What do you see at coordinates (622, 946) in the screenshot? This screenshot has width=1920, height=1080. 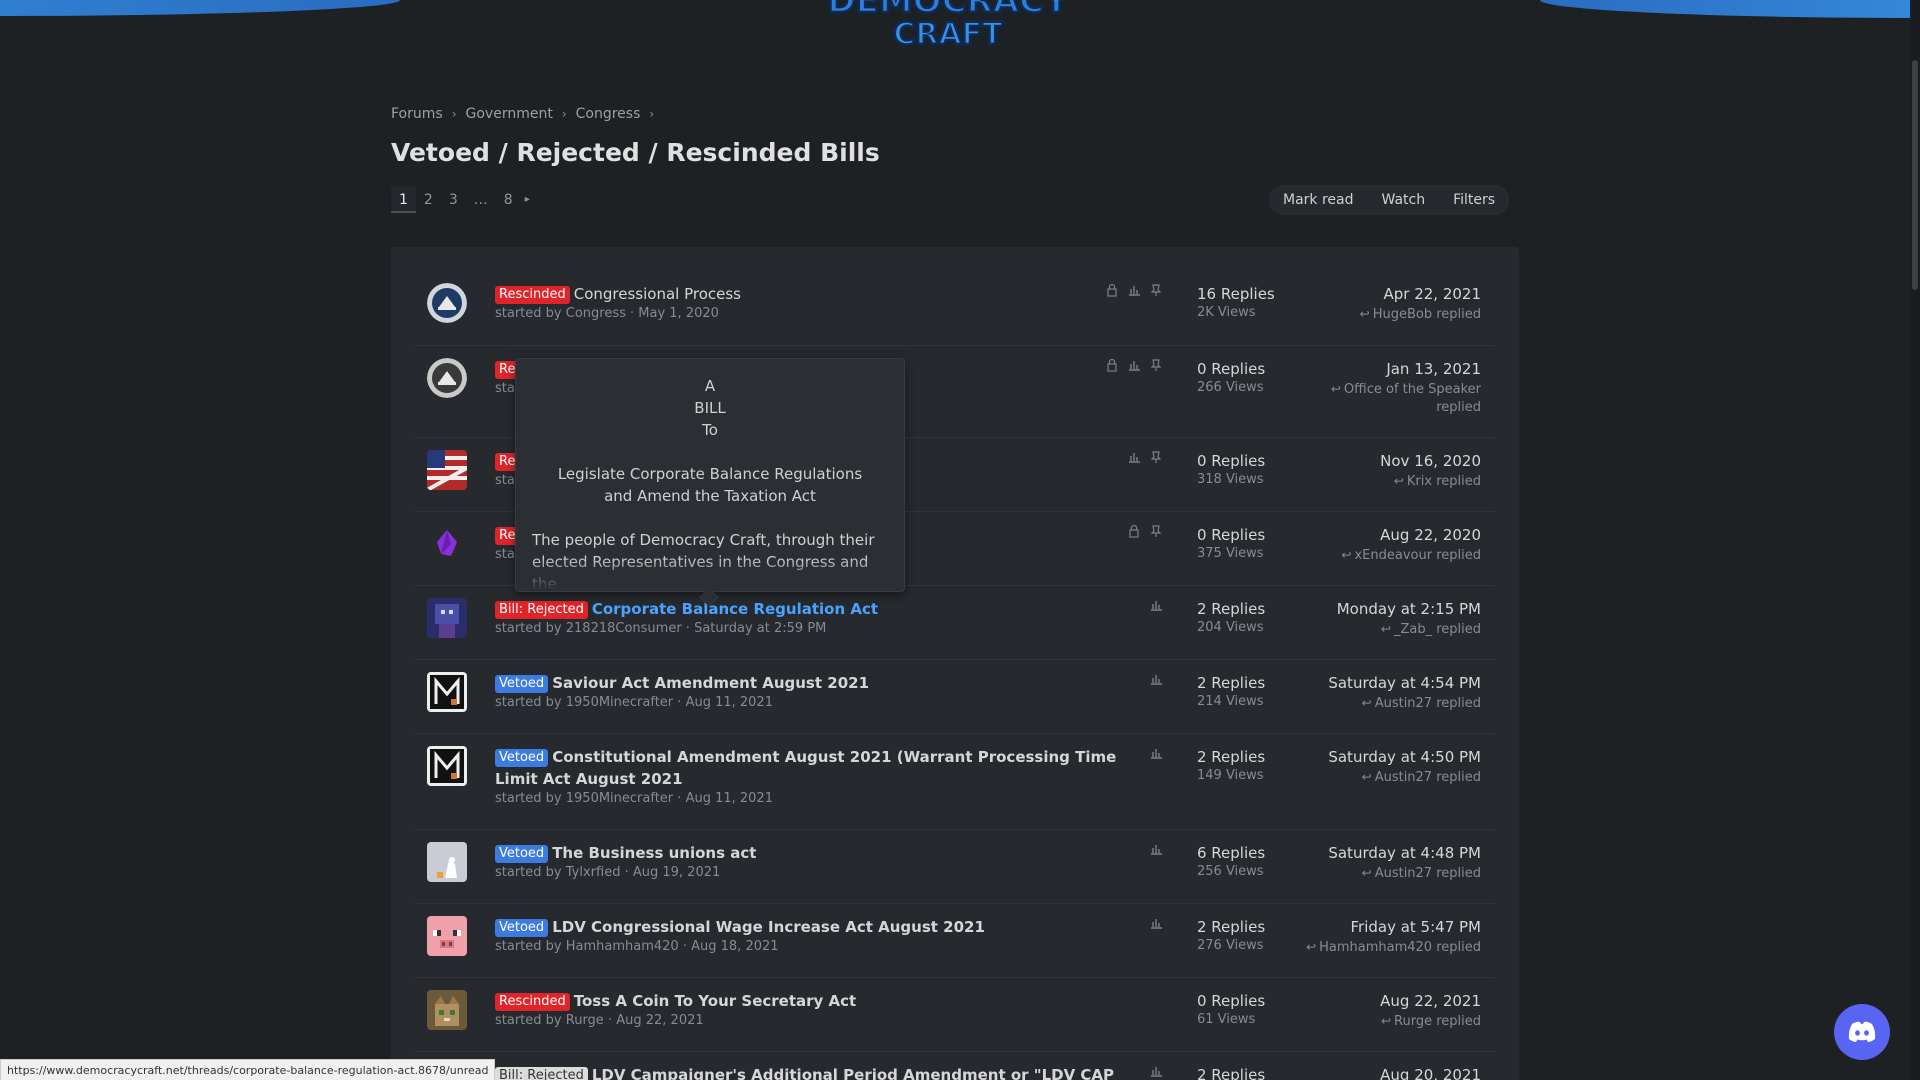 I see `thread-starter: Hamhamham420` at bounding box center [622, 946].